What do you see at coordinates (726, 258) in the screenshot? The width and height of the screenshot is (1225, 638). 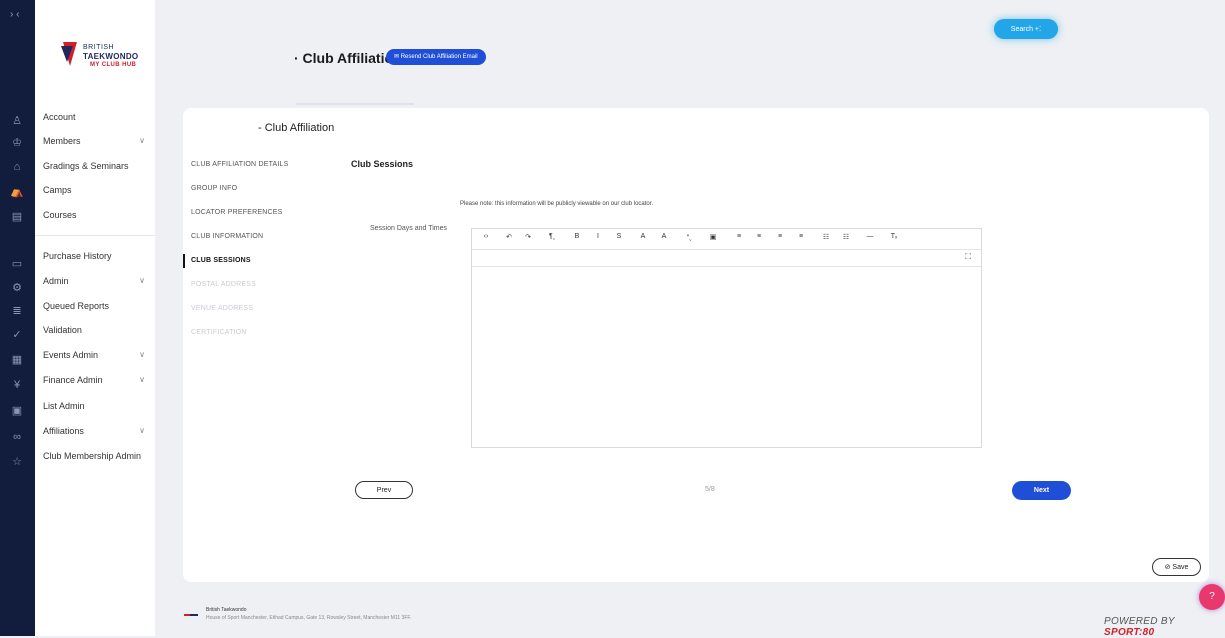 I see `editor-toolbar-secondary: ⛶` at bounding box center [726, 258].